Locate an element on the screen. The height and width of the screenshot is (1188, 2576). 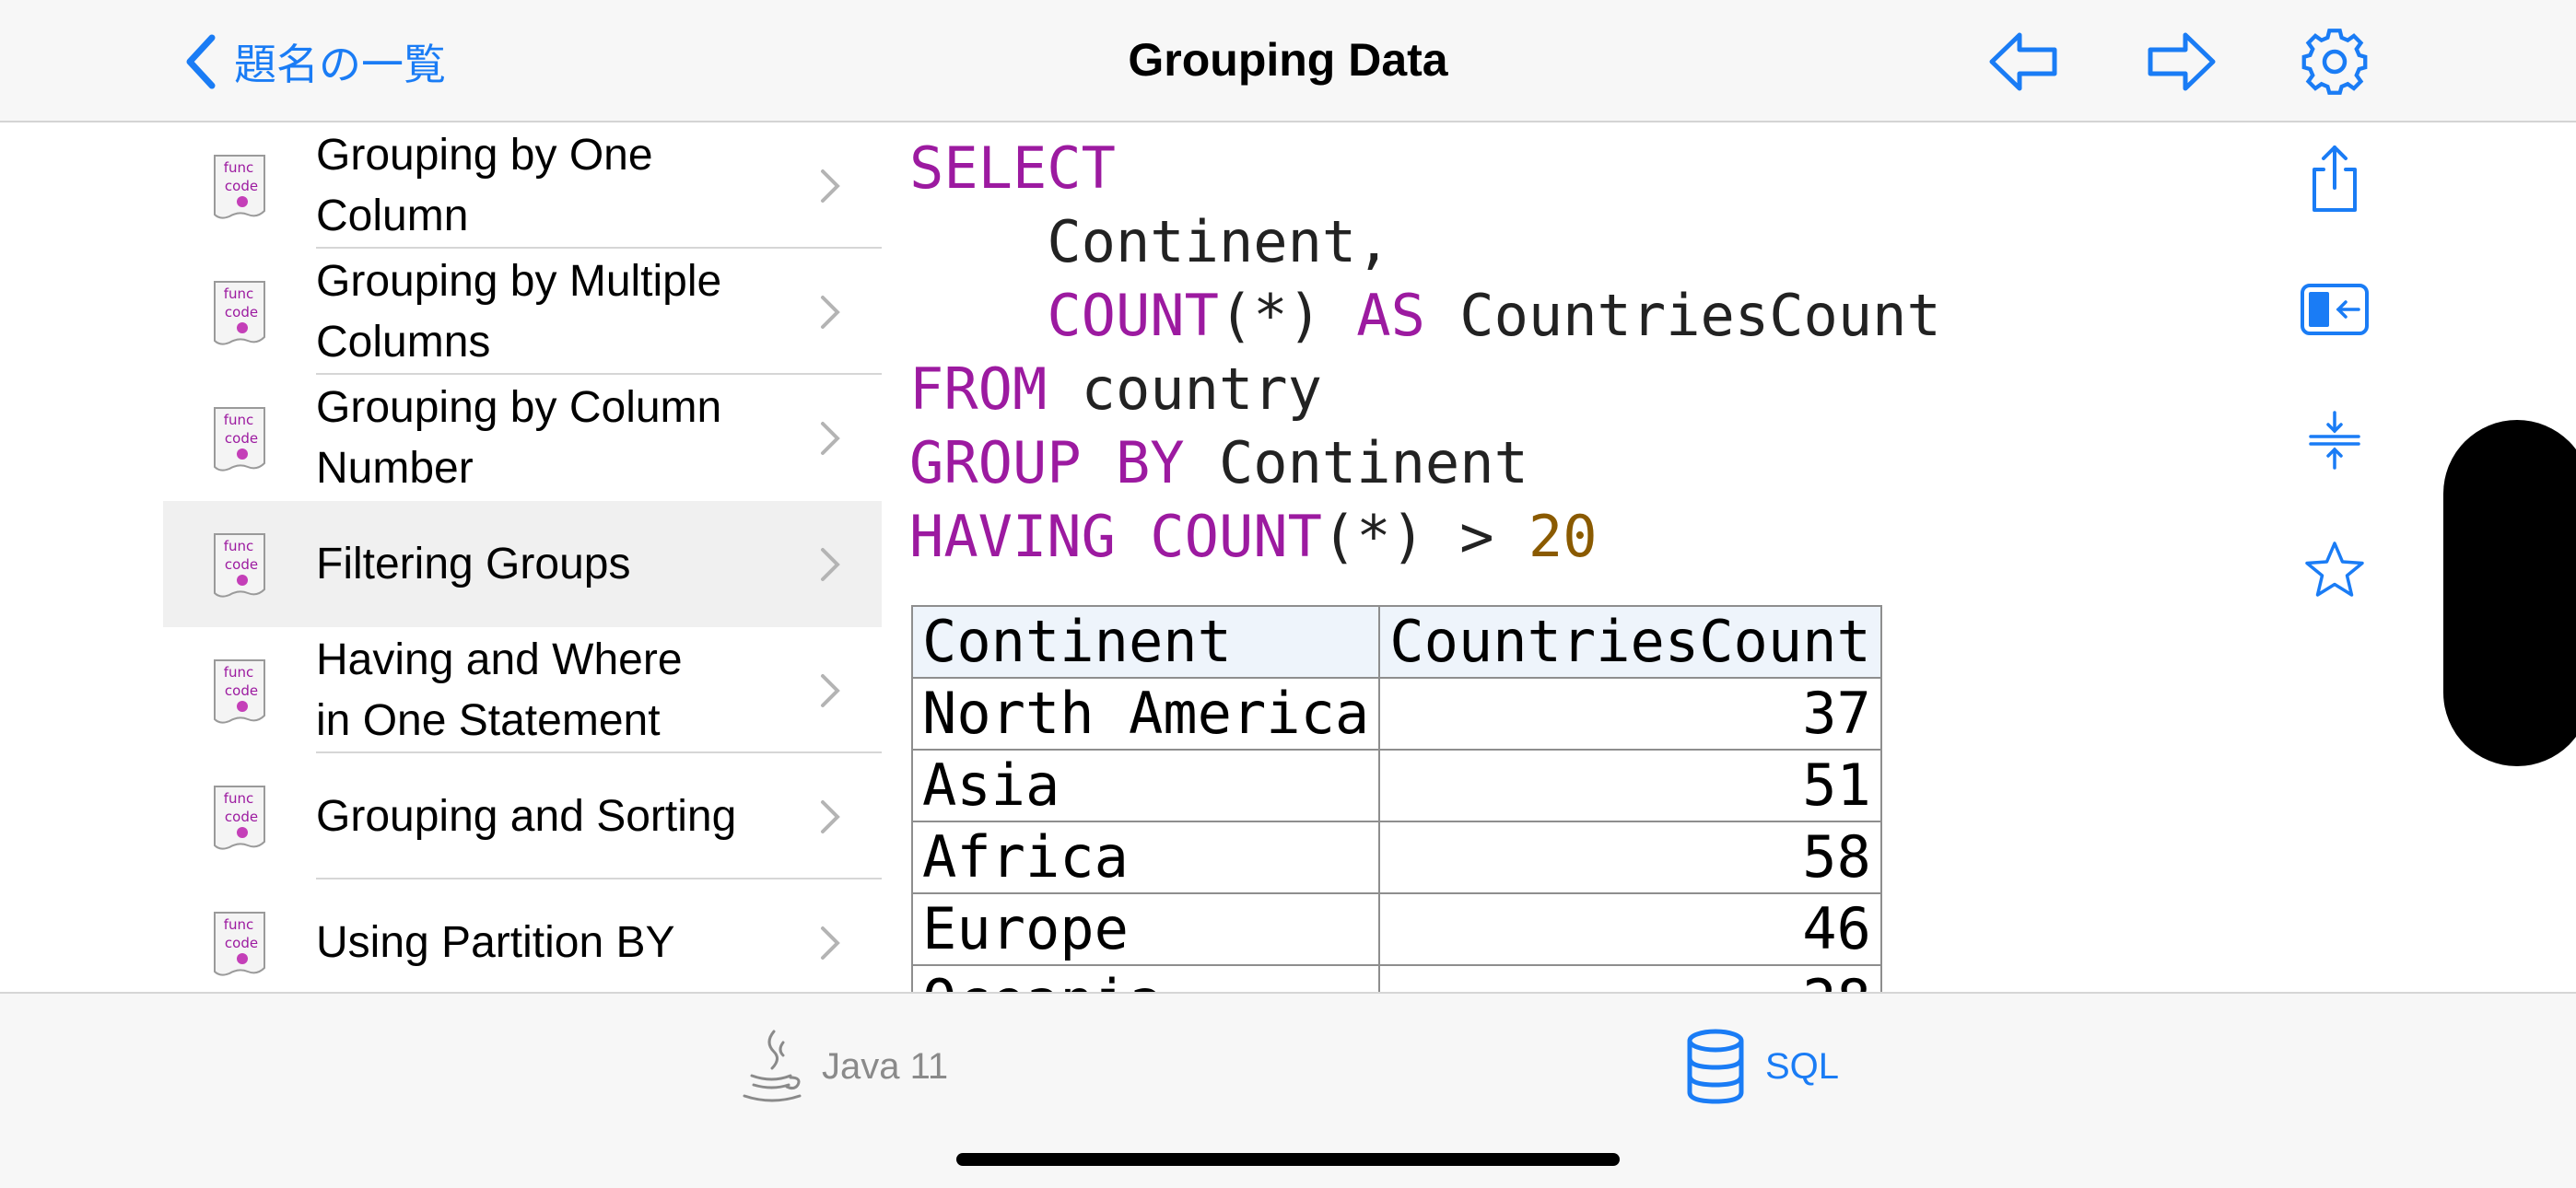
list-item-label: Grouping and Sorting is located at coordinates (526, 816).